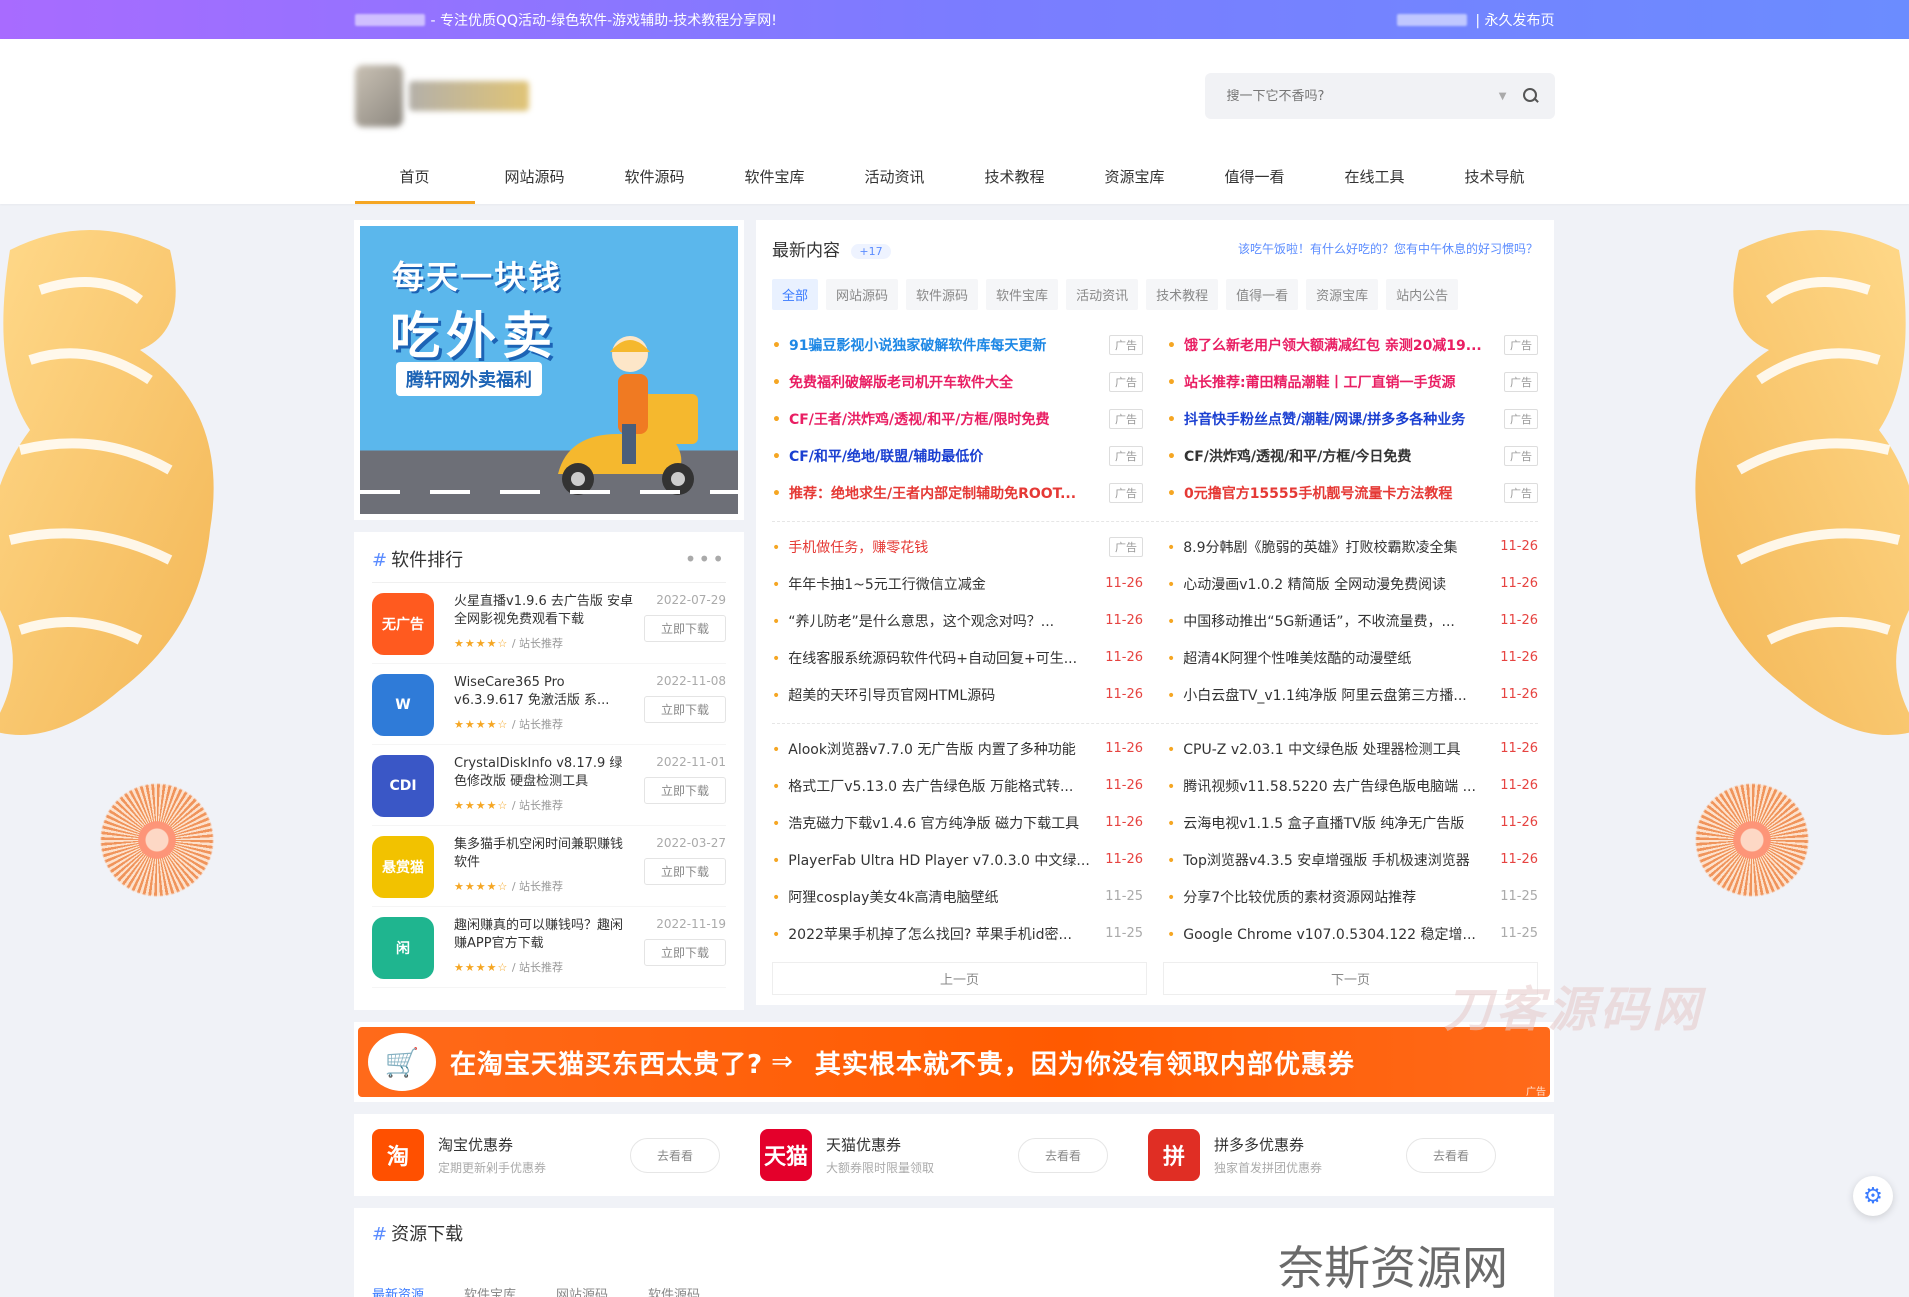 The image size is (1909, 1297). I want to click on takeout-banner: 每天一块钱 吃外卖 腾轩网外卖福利, so click(549, 370).